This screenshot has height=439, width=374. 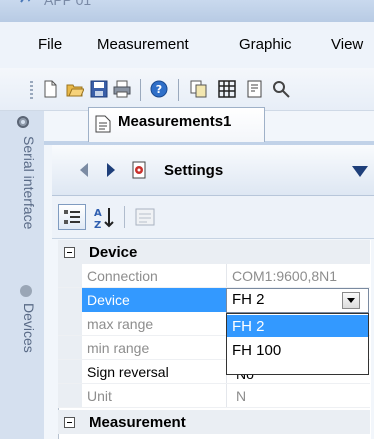 What do you see at coordinates (285, 276) in the screenshot?
I see `property-value: COM1:9600,8N1` at bounding box center [285, 276].